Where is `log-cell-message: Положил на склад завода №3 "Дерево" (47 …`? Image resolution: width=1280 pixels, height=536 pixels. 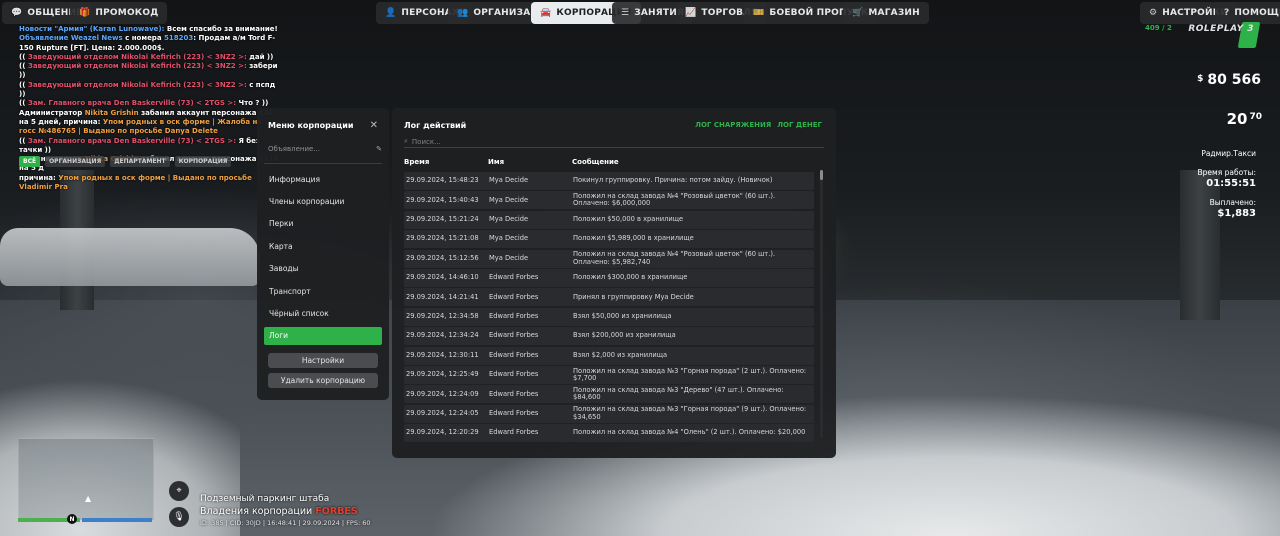 log-cell-message: Положил на склад завода №3 "Дерево" (47 … is located at coordinates (678, 393).